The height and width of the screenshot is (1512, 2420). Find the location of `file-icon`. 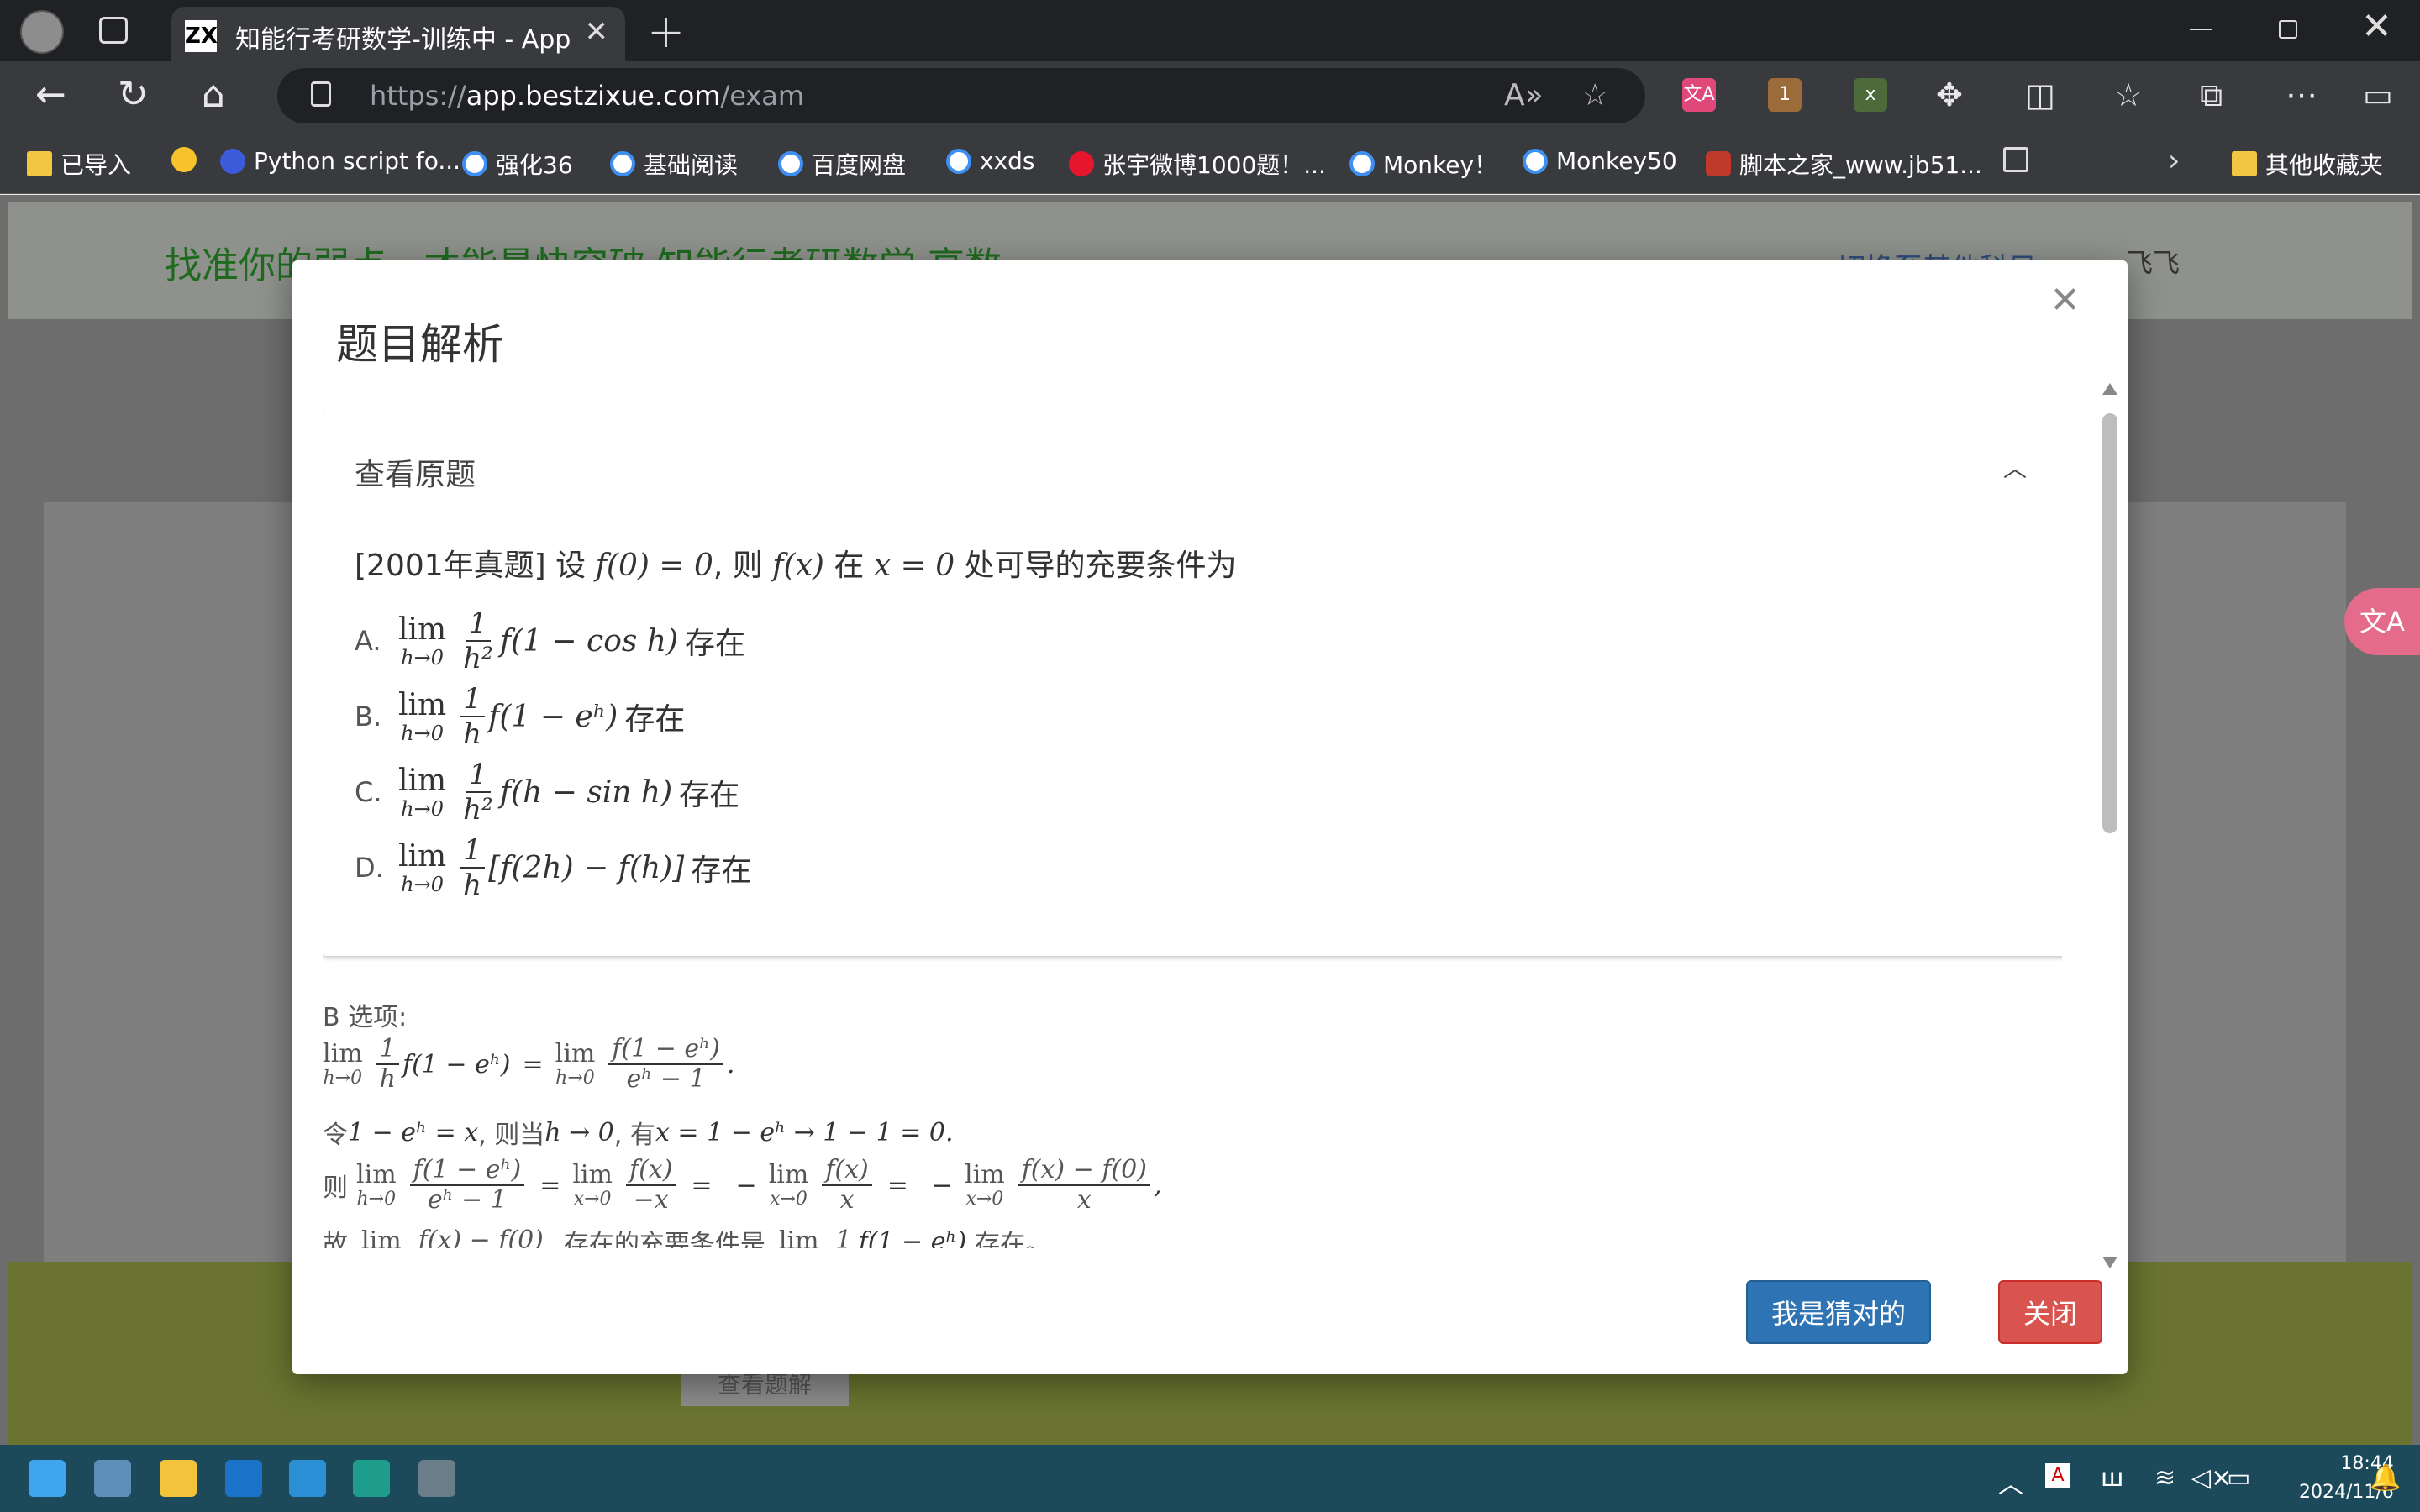

file-icon is located at coordinates (2015, 159).